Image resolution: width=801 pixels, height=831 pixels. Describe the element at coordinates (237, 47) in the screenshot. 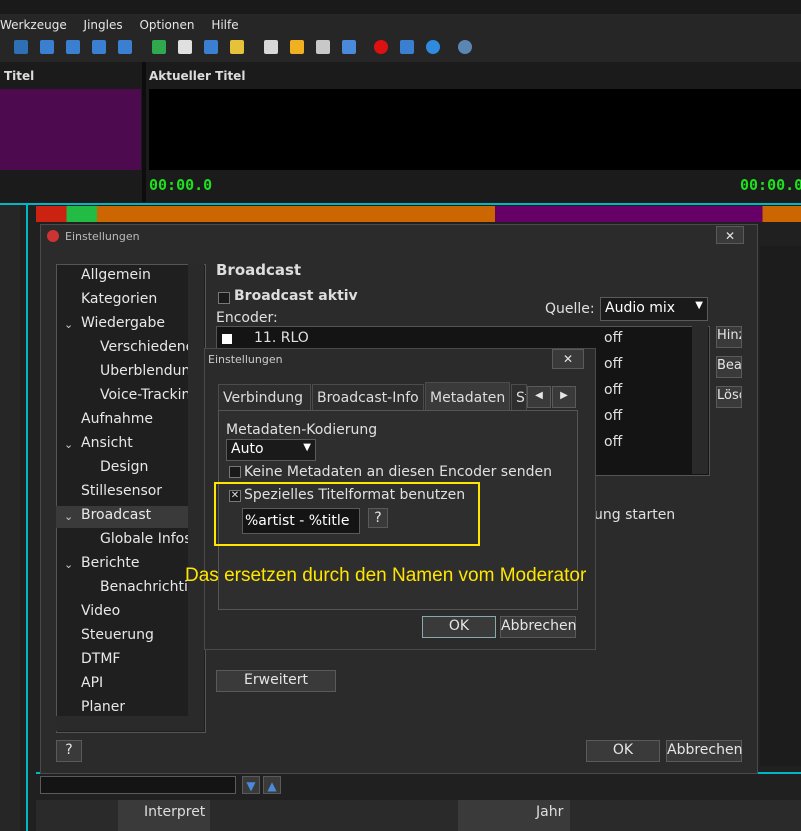

I see `add-folder-icon` at that location.